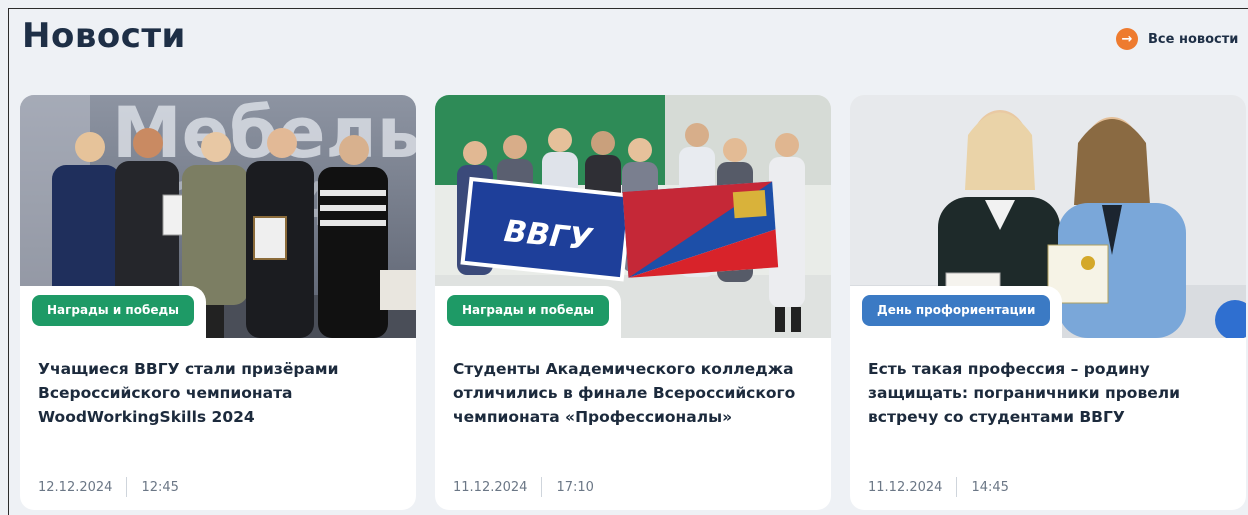  I want to click on all-news-link: → Все новости, so click(1177, 39).